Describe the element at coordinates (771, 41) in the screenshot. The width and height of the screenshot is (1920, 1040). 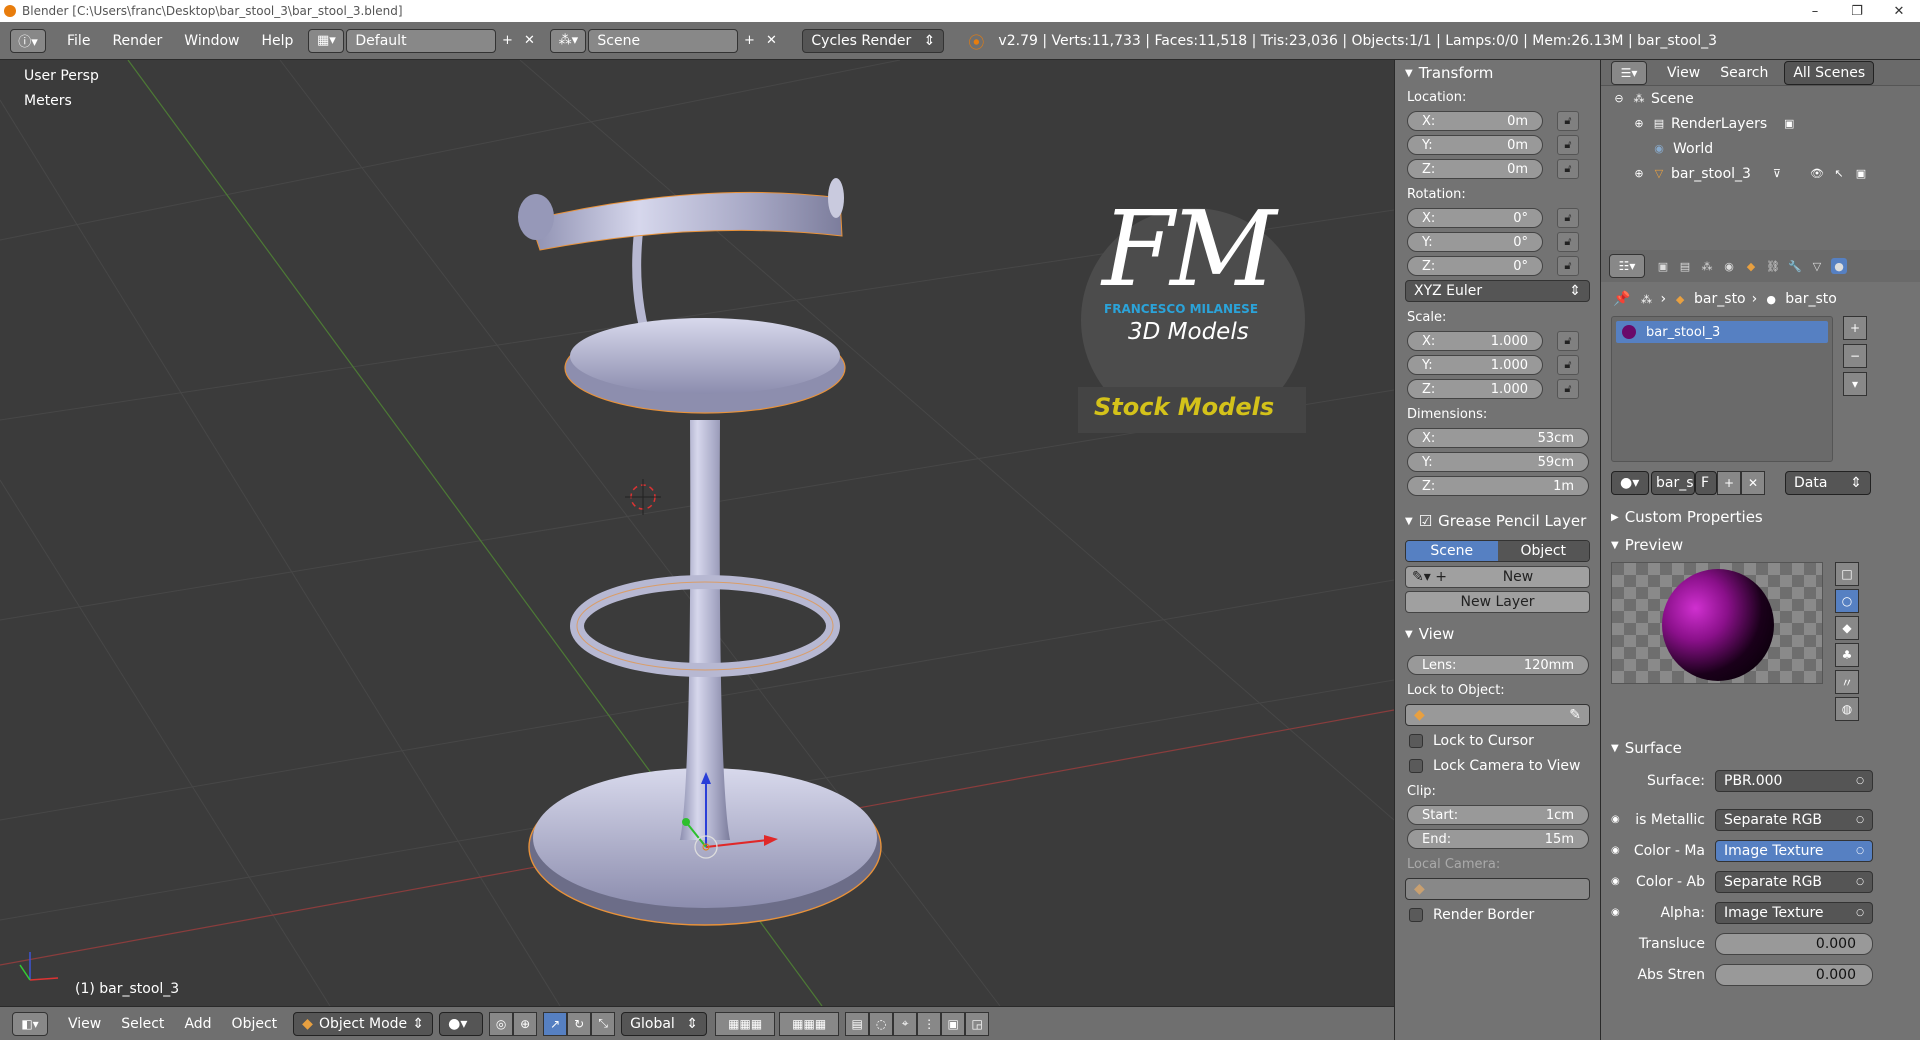
I see `remove-scene-icon: ✕` at that location.